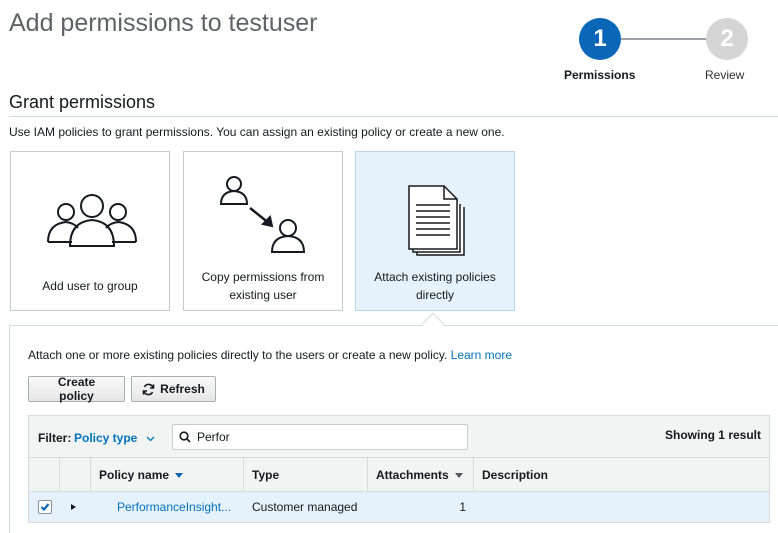 The width and height of the screenshot is (778, 533). I want to click on option-label-line-1: Attach existing policies, so click(435, 277).